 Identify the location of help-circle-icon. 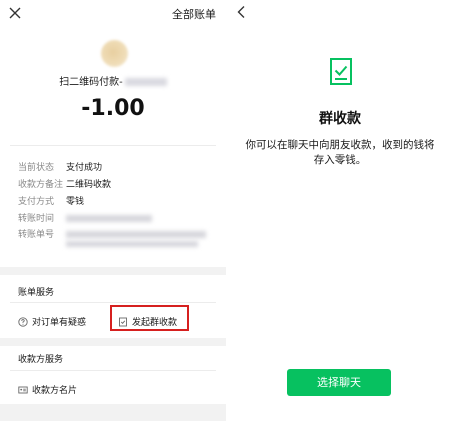
(23, 321).